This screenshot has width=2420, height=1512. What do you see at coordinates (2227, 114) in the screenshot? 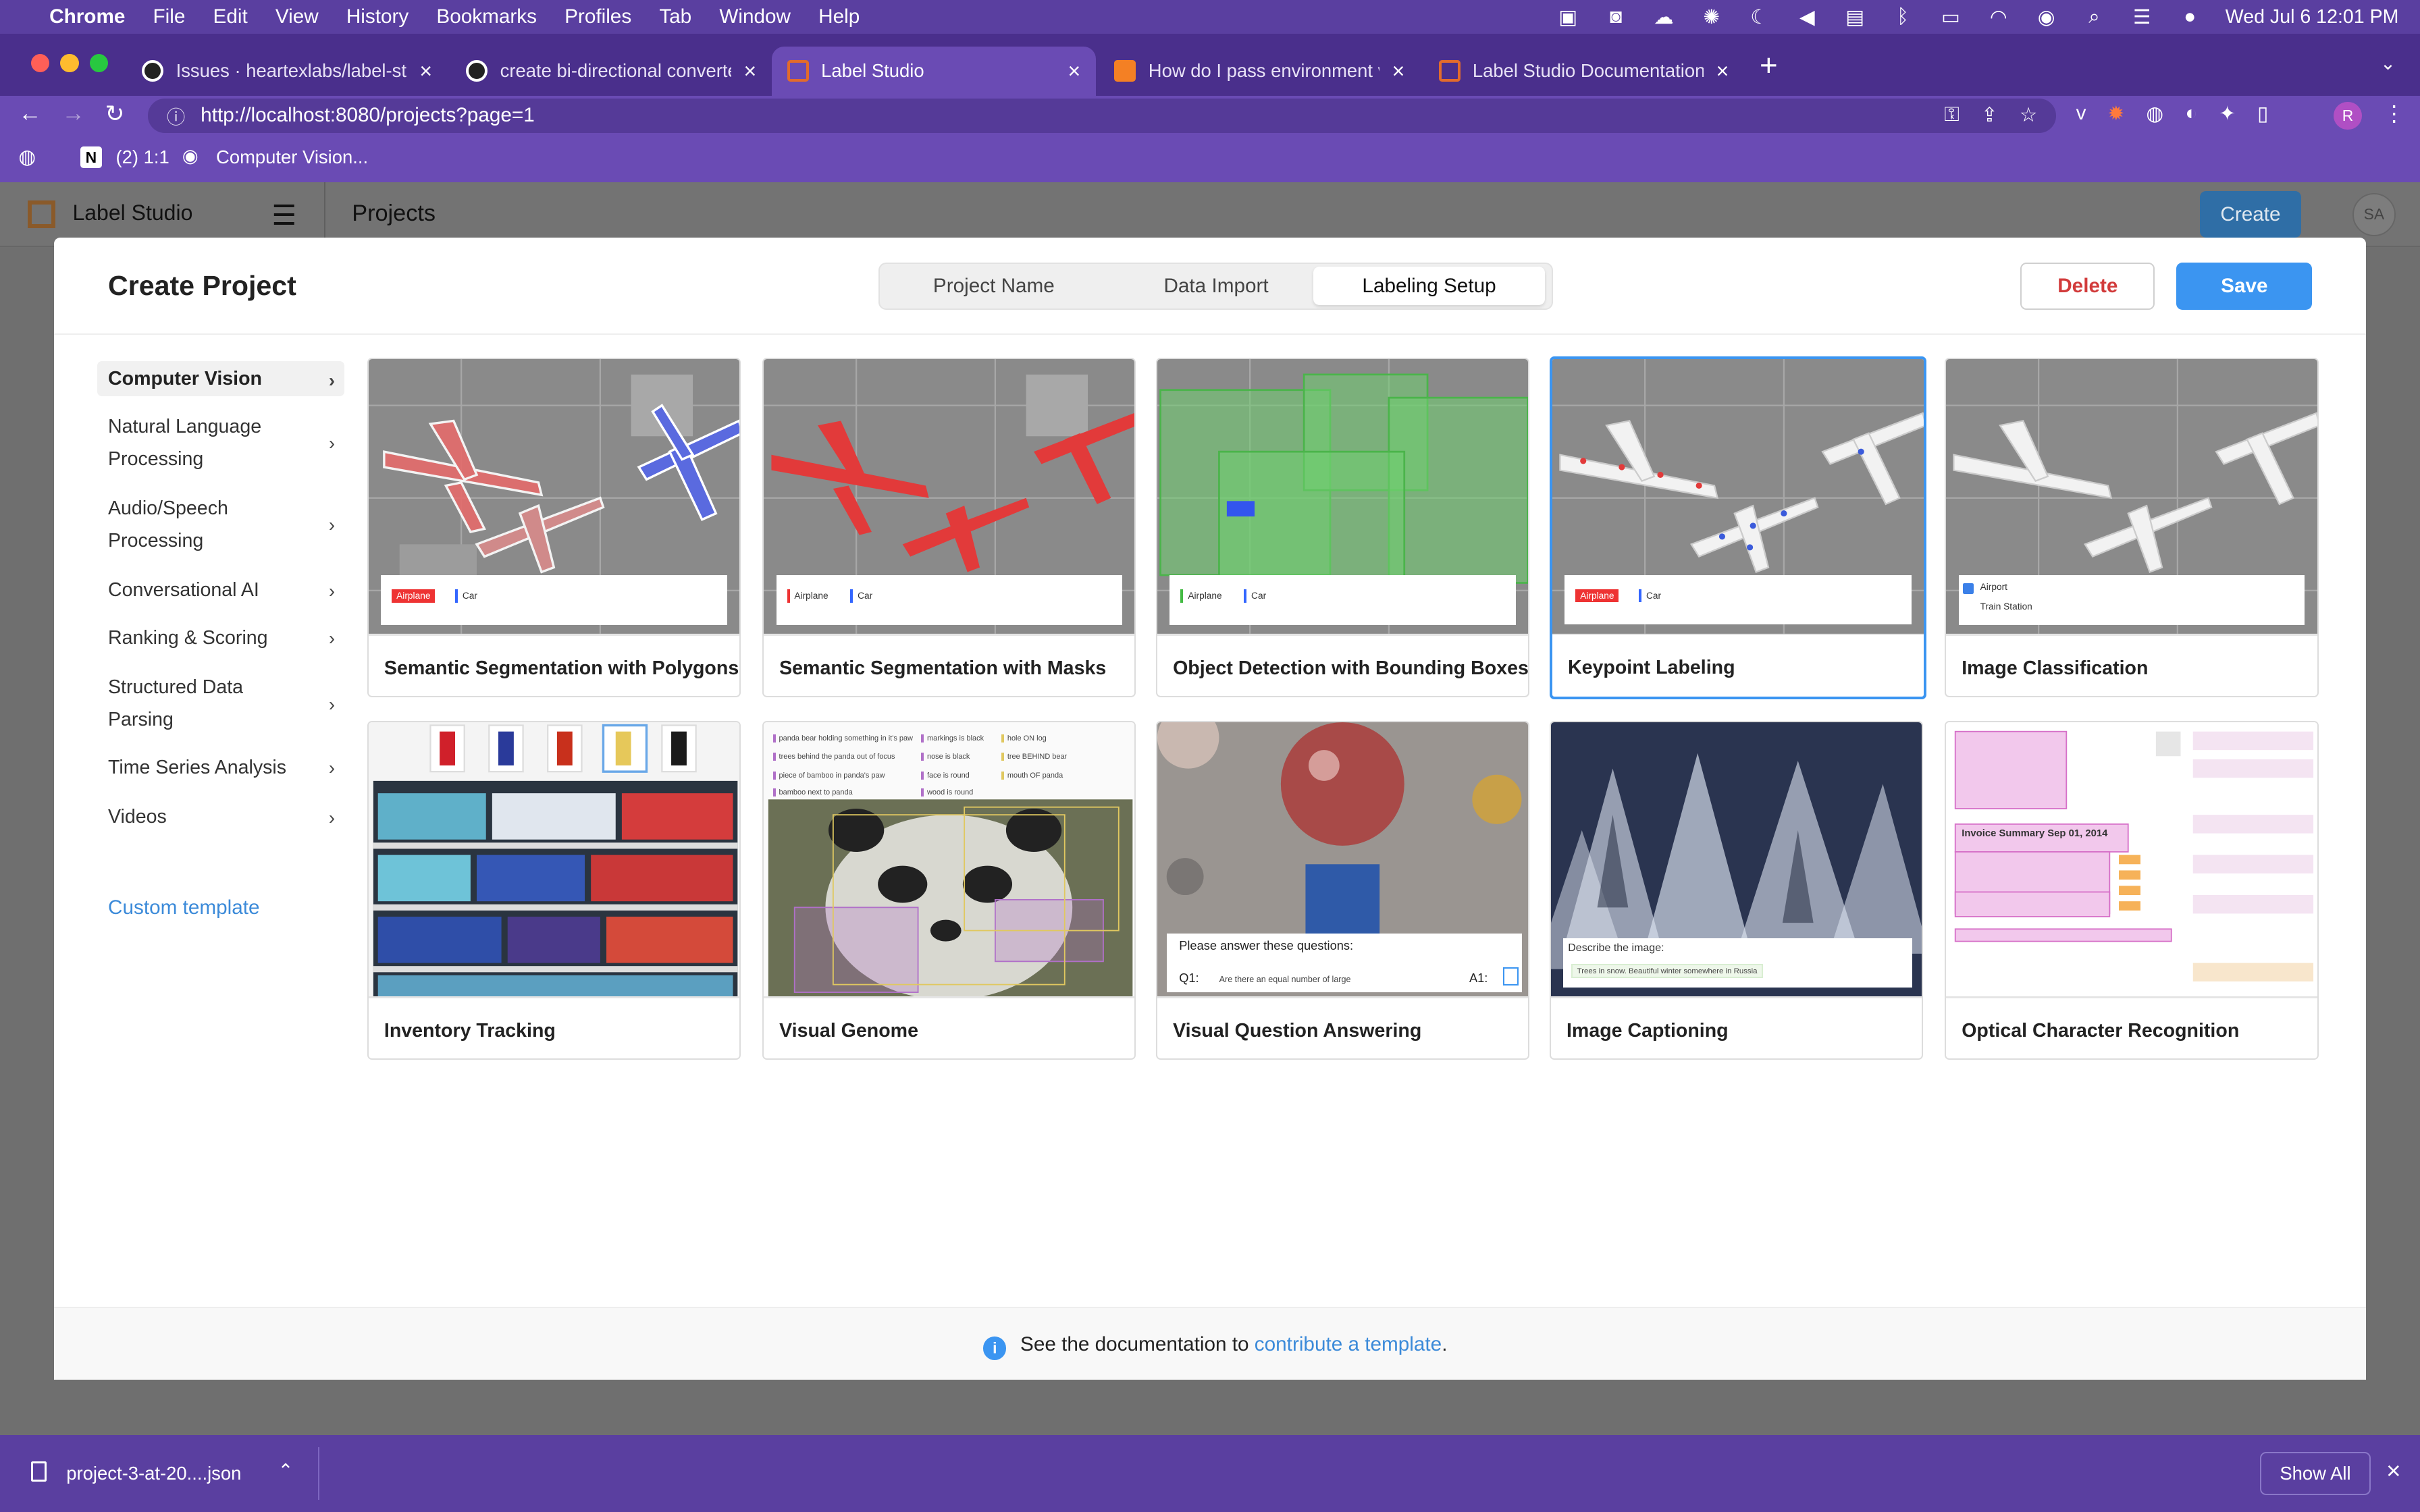
I see `extensions-puzzle-icon: ✦` at bounding box center [2227, 114].